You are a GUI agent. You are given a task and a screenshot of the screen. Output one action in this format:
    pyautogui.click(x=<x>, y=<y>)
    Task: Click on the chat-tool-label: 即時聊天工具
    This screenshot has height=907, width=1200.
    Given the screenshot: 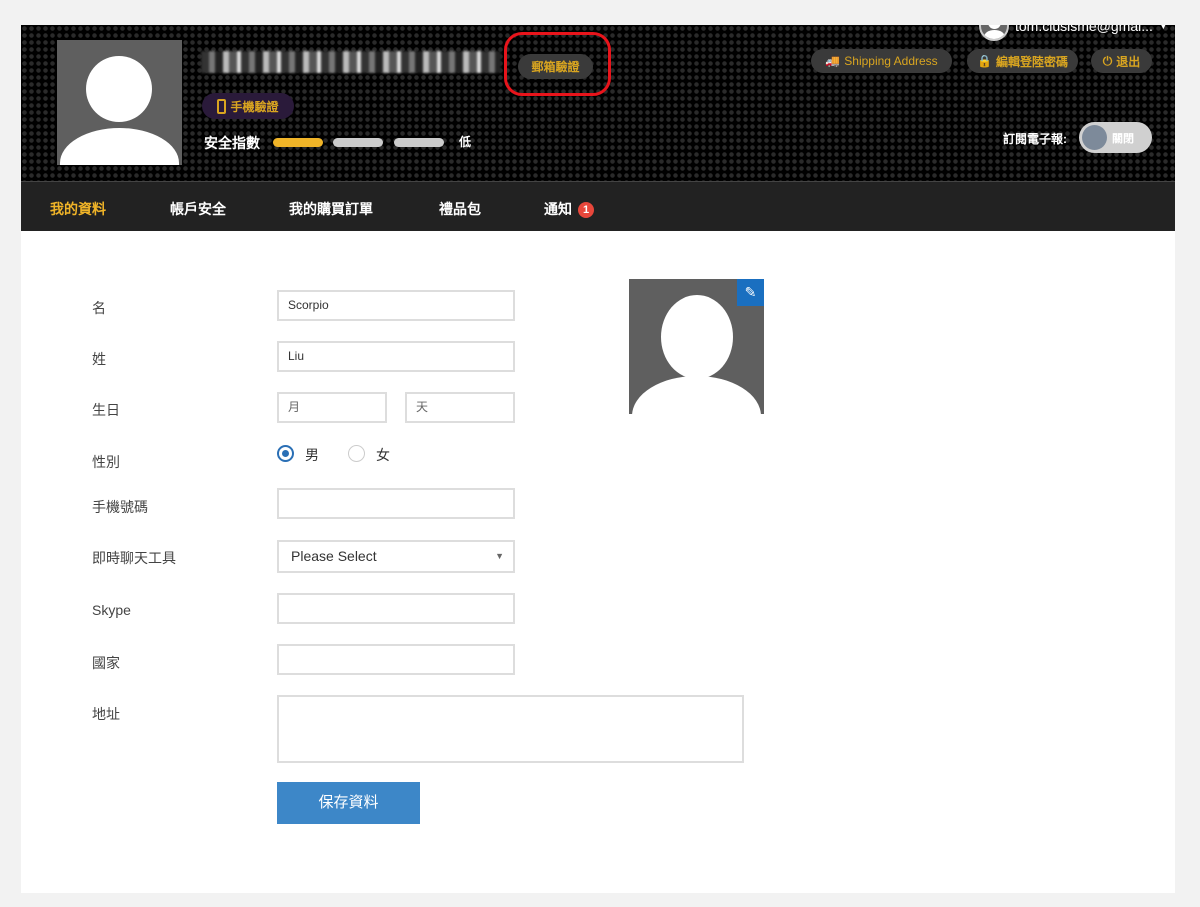 What is the action you would take?
    pyautogui.click(x=134, y=558)
    